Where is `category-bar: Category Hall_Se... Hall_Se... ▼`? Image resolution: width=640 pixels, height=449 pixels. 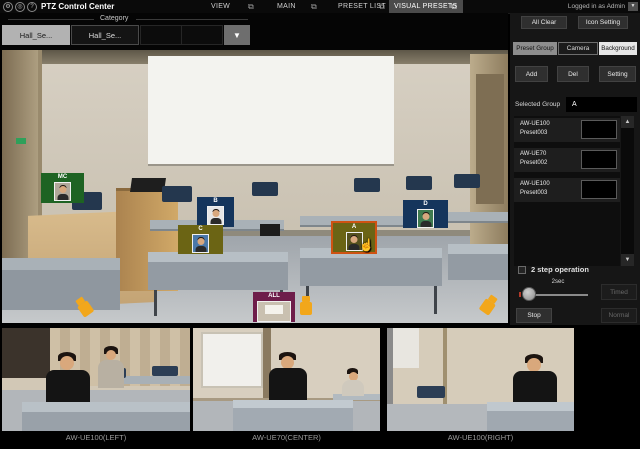 category-bar: Category Hall_Se... Hall_Se... ▼ is located at coordinates (254, 31).